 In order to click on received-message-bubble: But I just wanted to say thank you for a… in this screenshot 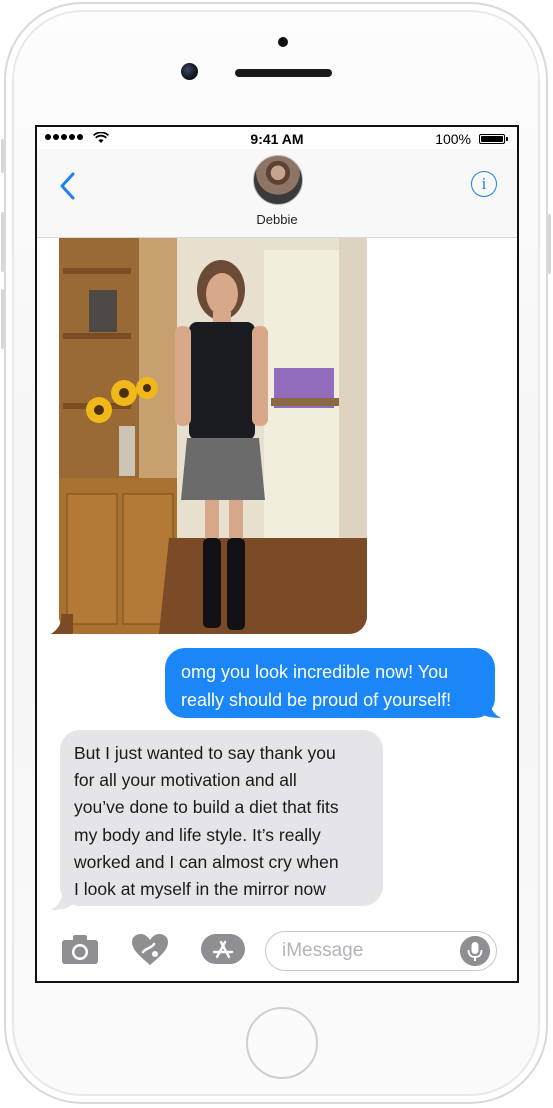, I will do `click(221, 818)`.